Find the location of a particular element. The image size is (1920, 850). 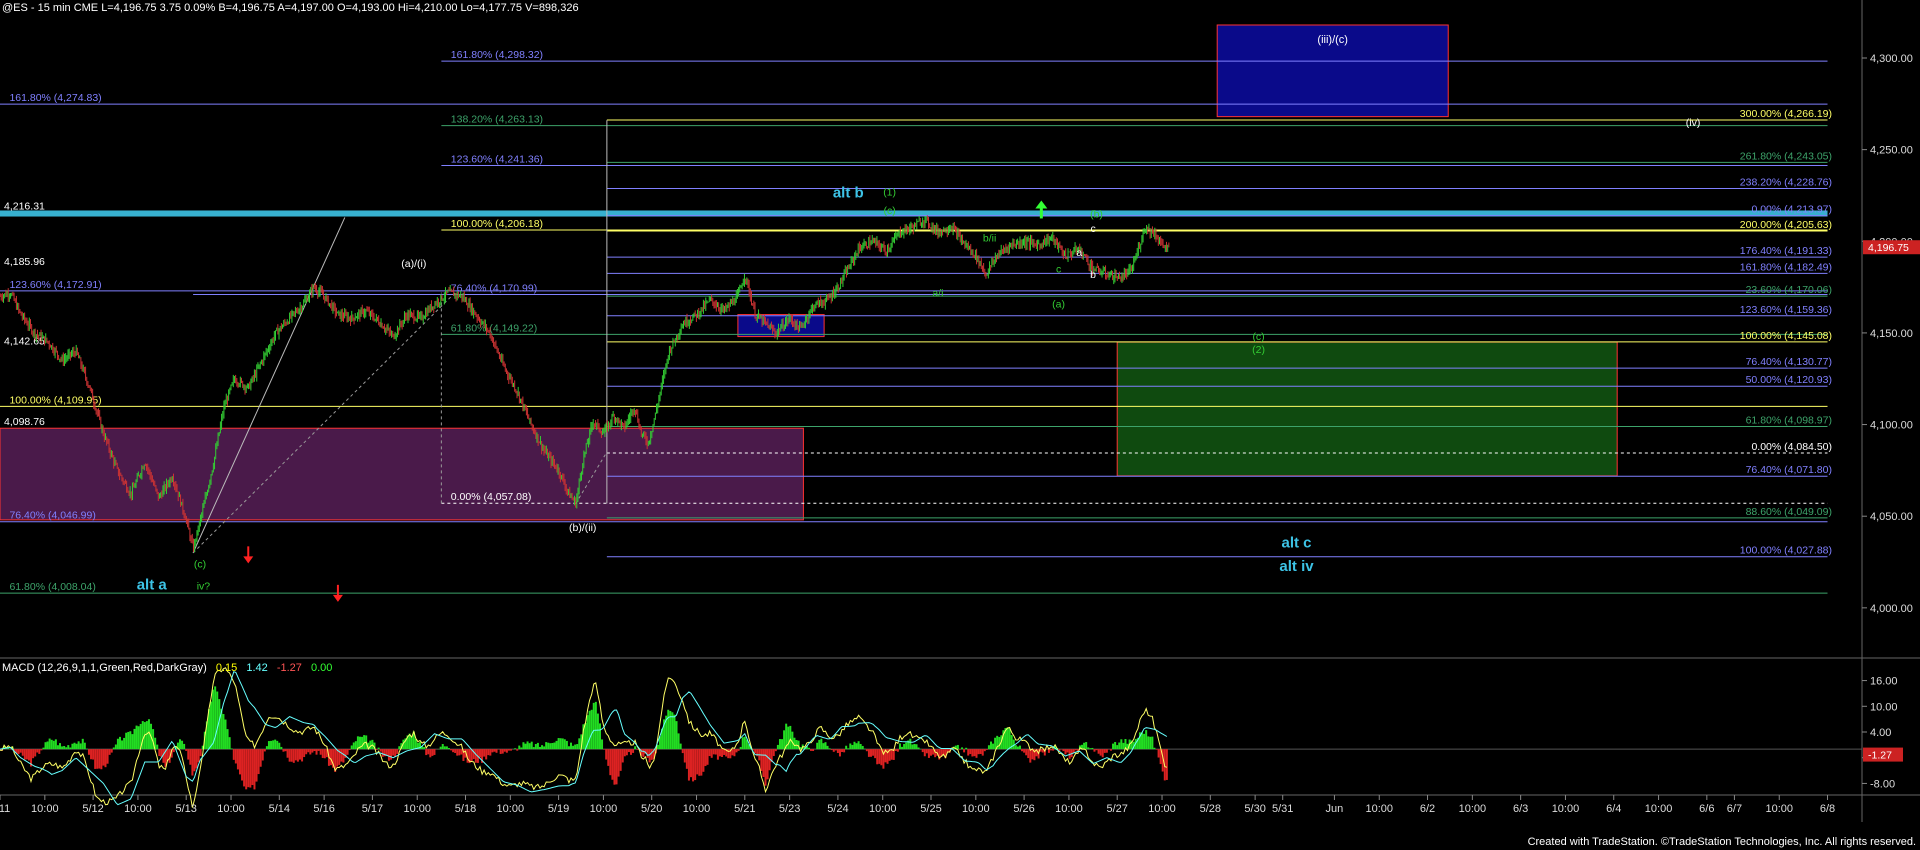

fib-label: 138.20% (4,263.13) is located at coordinates (497, 120).